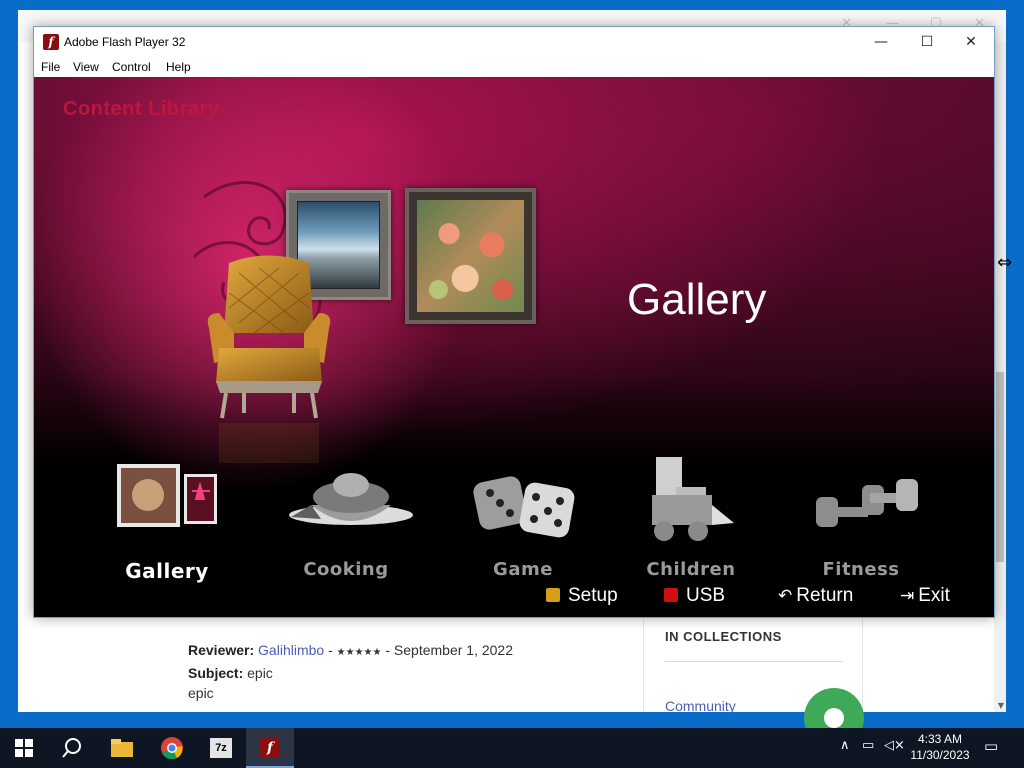 The width and height of the screenshot is (1024, 768). I want to click on minimize-button: —, so click(881, 42).